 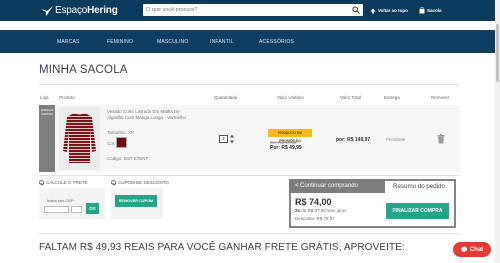 I want to click on back-to-top-label: Voltar ao topo, so click(x=393, y=10).